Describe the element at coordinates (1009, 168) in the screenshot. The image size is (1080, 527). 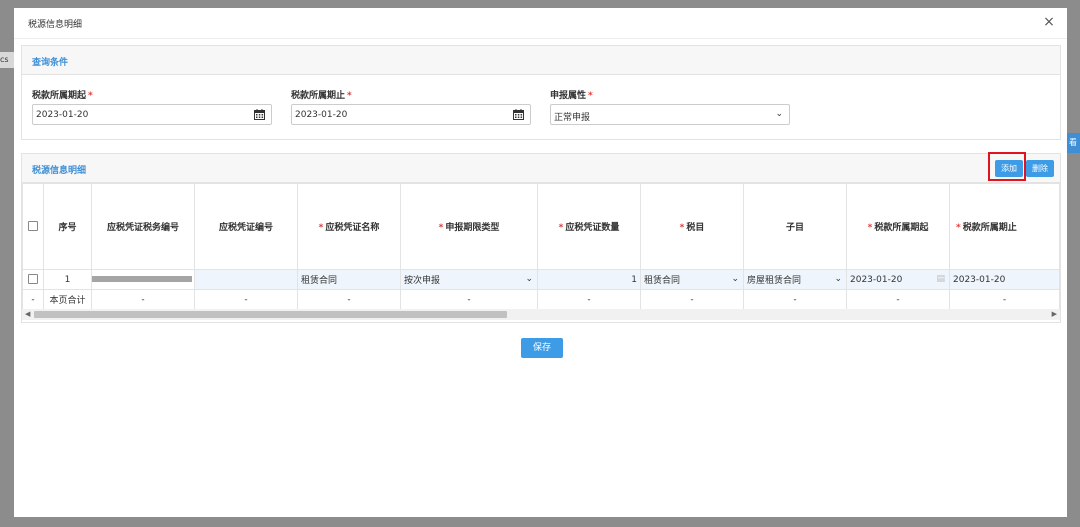
I see `add-button: 添加` at that location.